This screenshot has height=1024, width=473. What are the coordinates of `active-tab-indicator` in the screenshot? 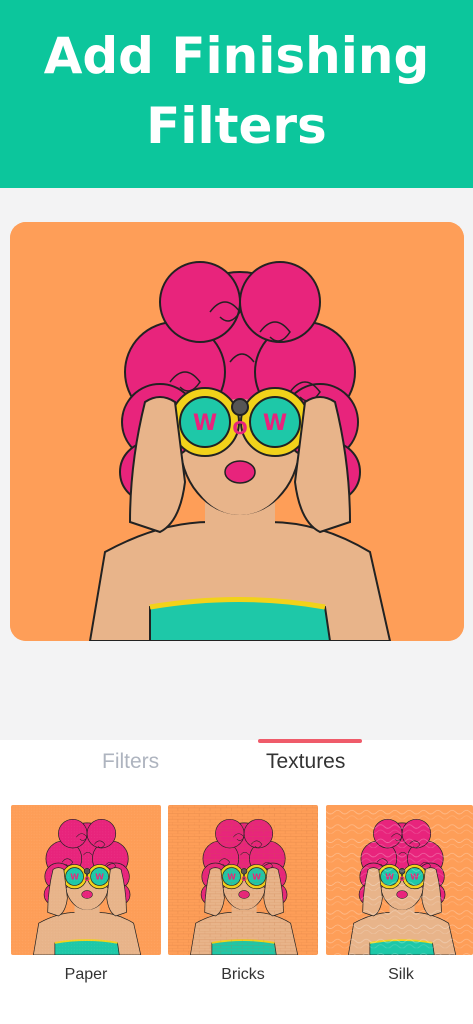 It's located at (310, 741).